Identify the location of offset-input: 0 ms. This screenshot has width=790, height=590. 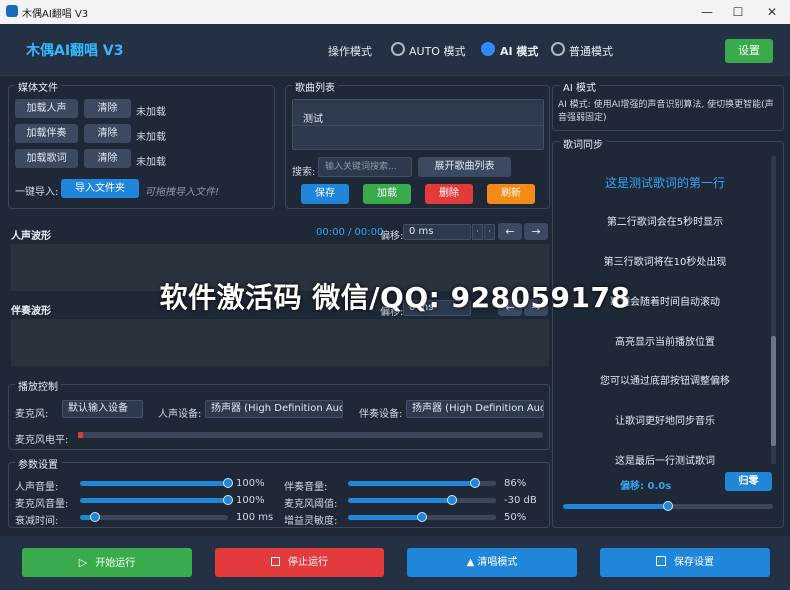
(437, 232).